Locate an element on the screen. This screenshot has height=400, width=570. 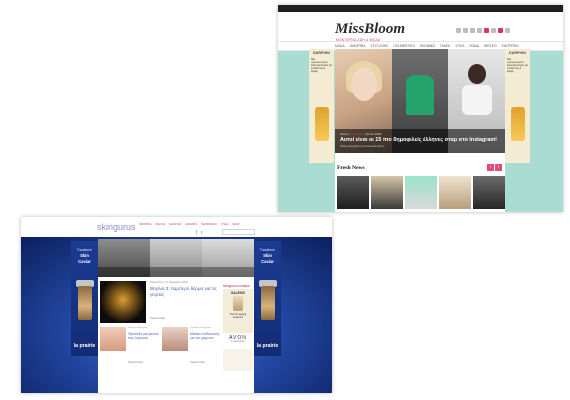
next-arrow-icon: › is located at coordinates (498, 167).